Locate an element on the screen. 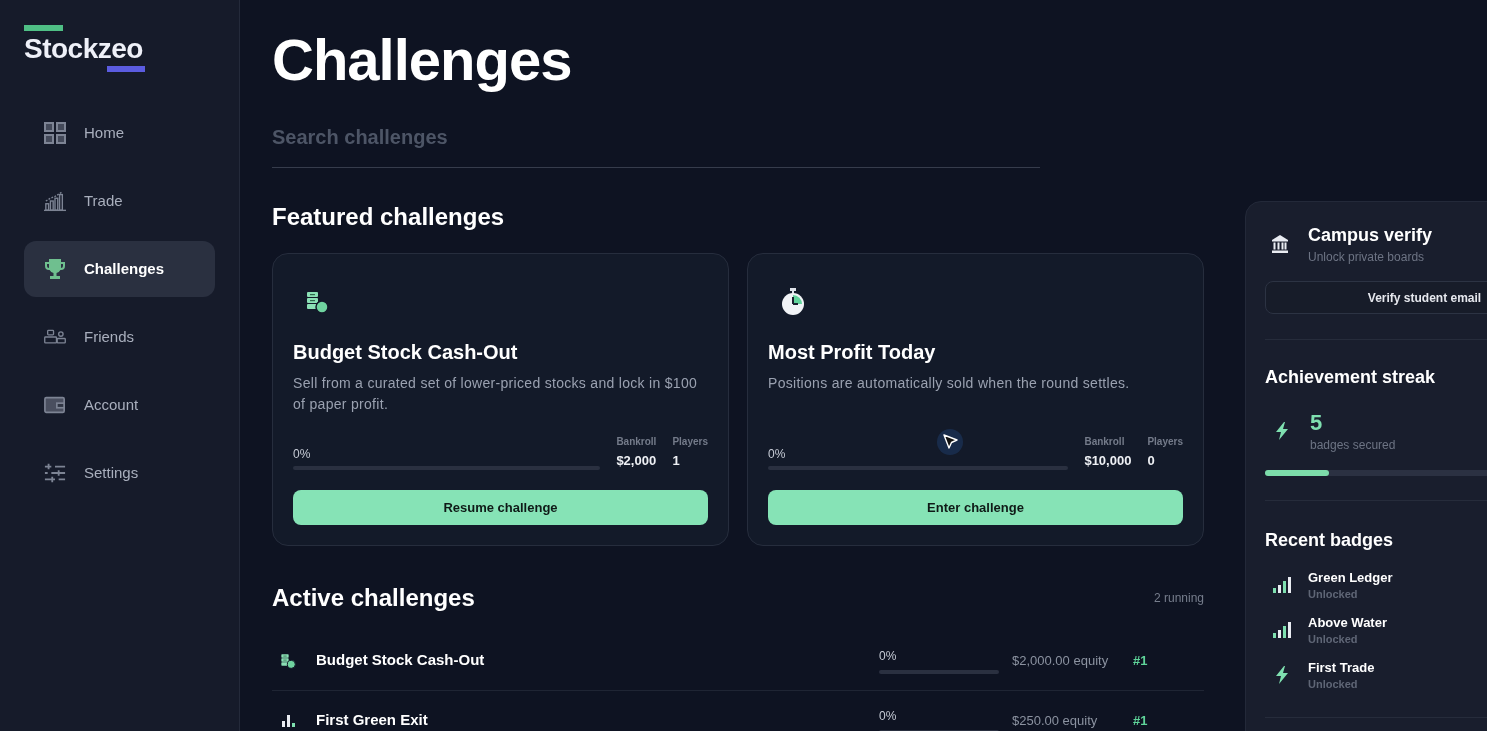 The image size is (1487, 731). badge-name: Above Water is located at coordinates (1347, 623).